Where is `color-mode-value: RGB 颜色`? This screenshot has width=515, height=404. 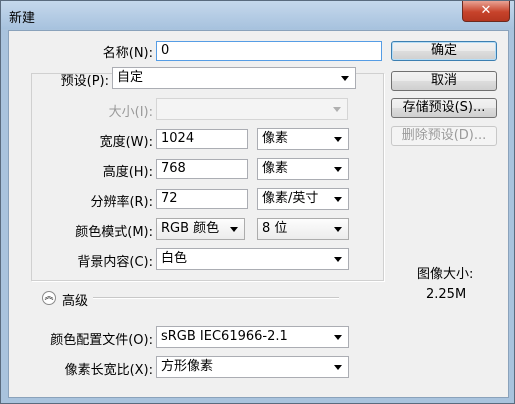
color-mode-value: RGB 颜色 is located at coordinates (190, 228).